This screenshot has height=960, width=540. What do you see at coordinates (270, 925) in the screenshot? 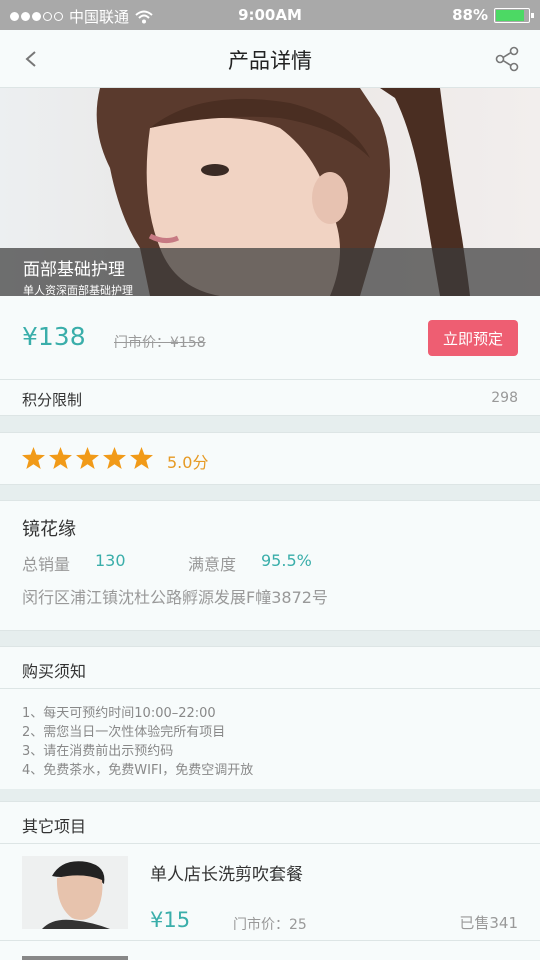
I see `item-market-price: 门市价：25` at bounding box center [270, 925].